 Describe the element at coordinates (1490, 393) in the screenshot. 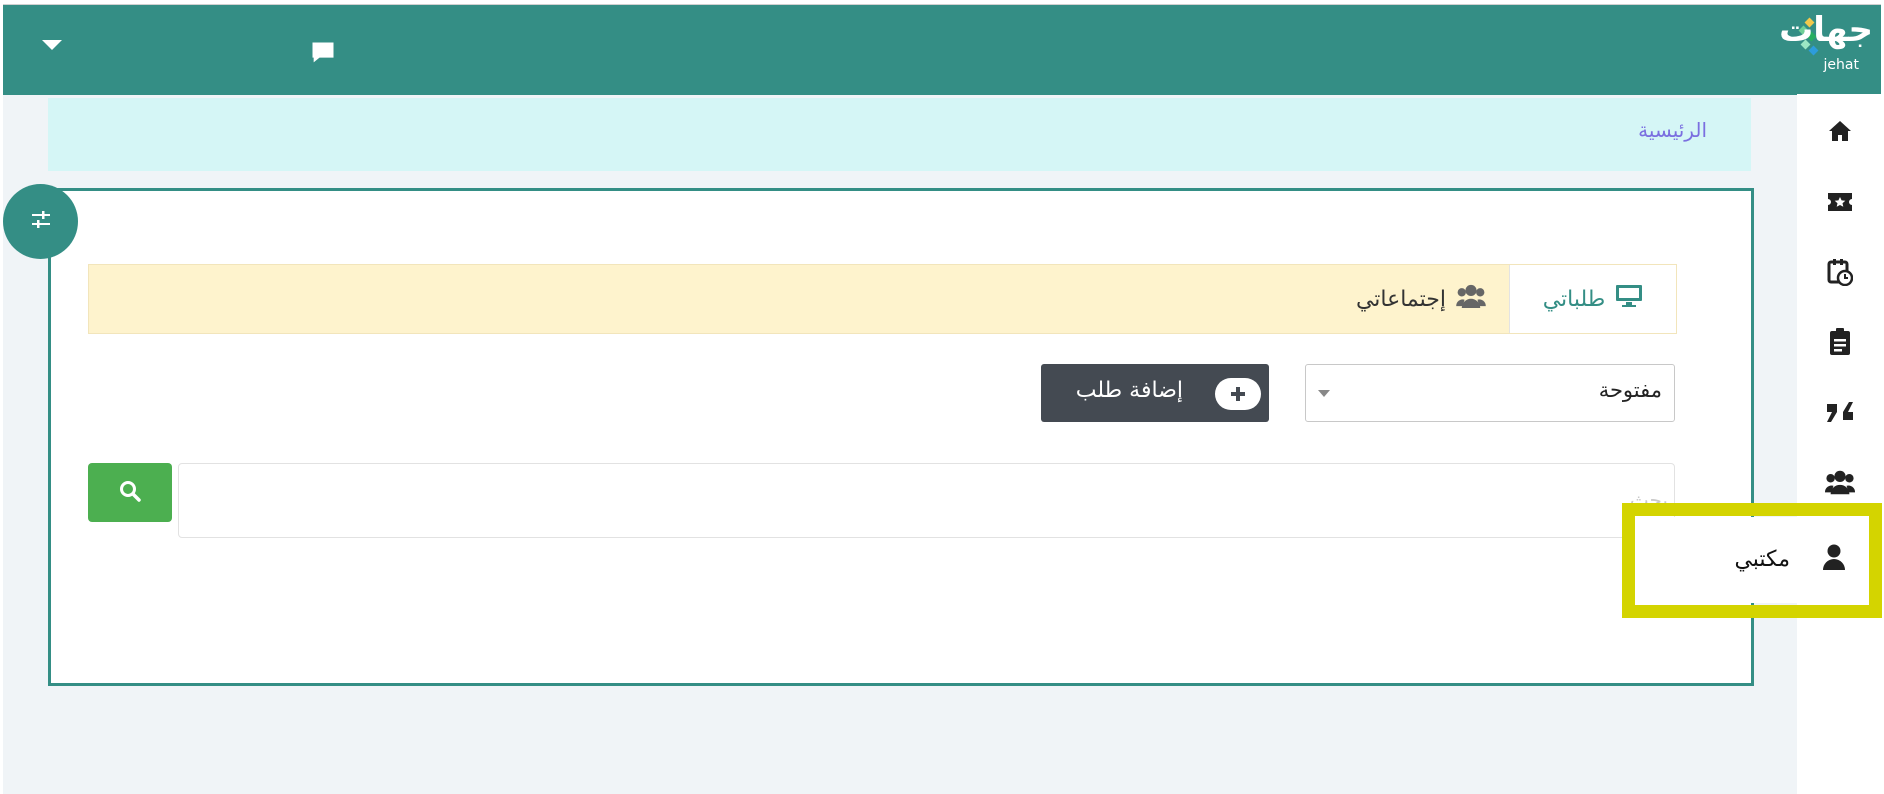

I see `status-select: مفتوحة` at that location.